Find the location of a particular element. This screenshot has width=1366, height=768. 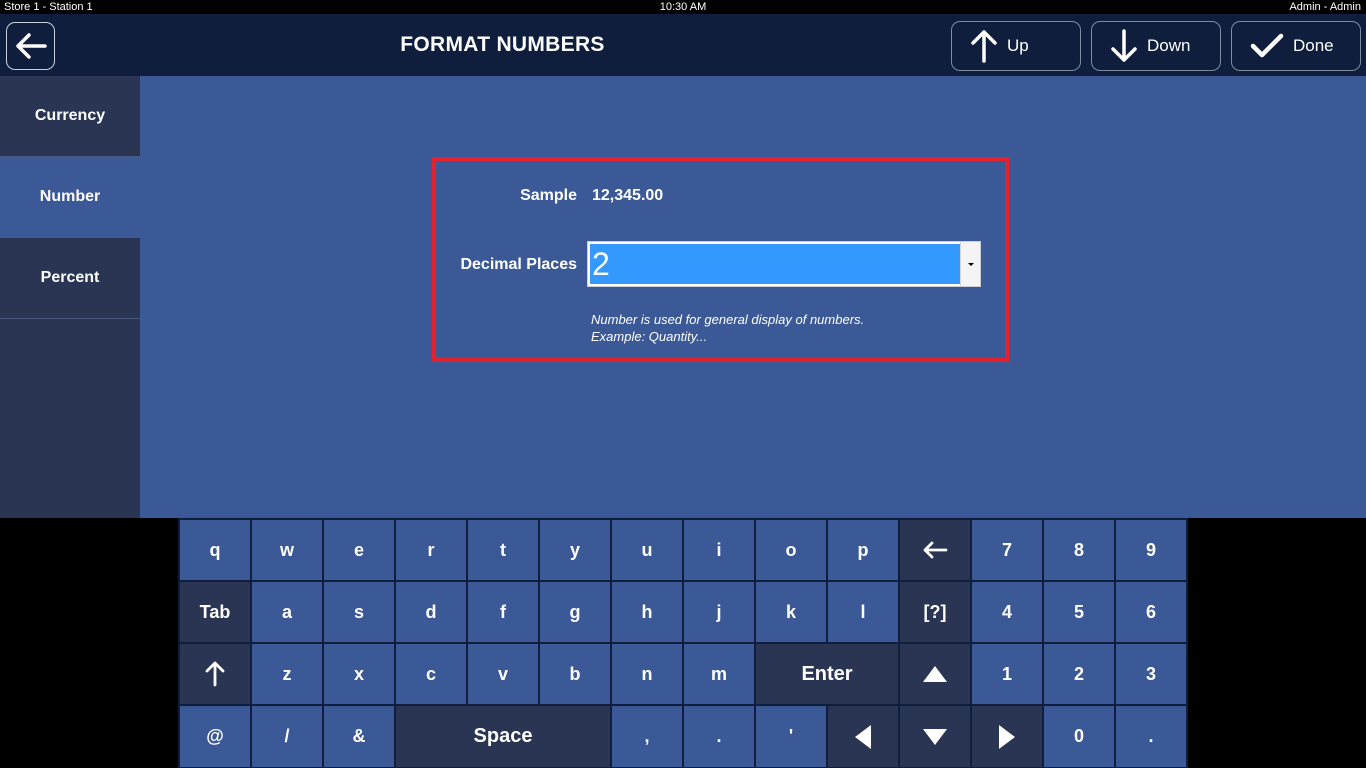

key-k: k is located at coordinates (791, 612).